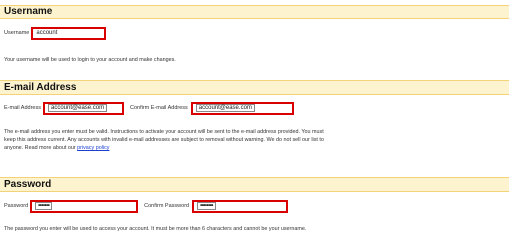 This screenshot has height=241, width=509. What do you see at coordinates (17, 33) in the screenshot?
I see `username-label: Username` at bounding box center [17, 33].